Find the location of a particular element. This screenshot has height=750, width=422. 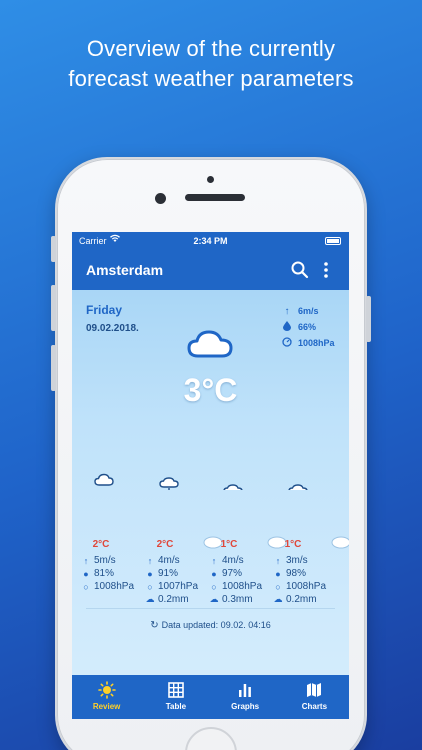

tab-table: Table is located at coordinates (175, 697).